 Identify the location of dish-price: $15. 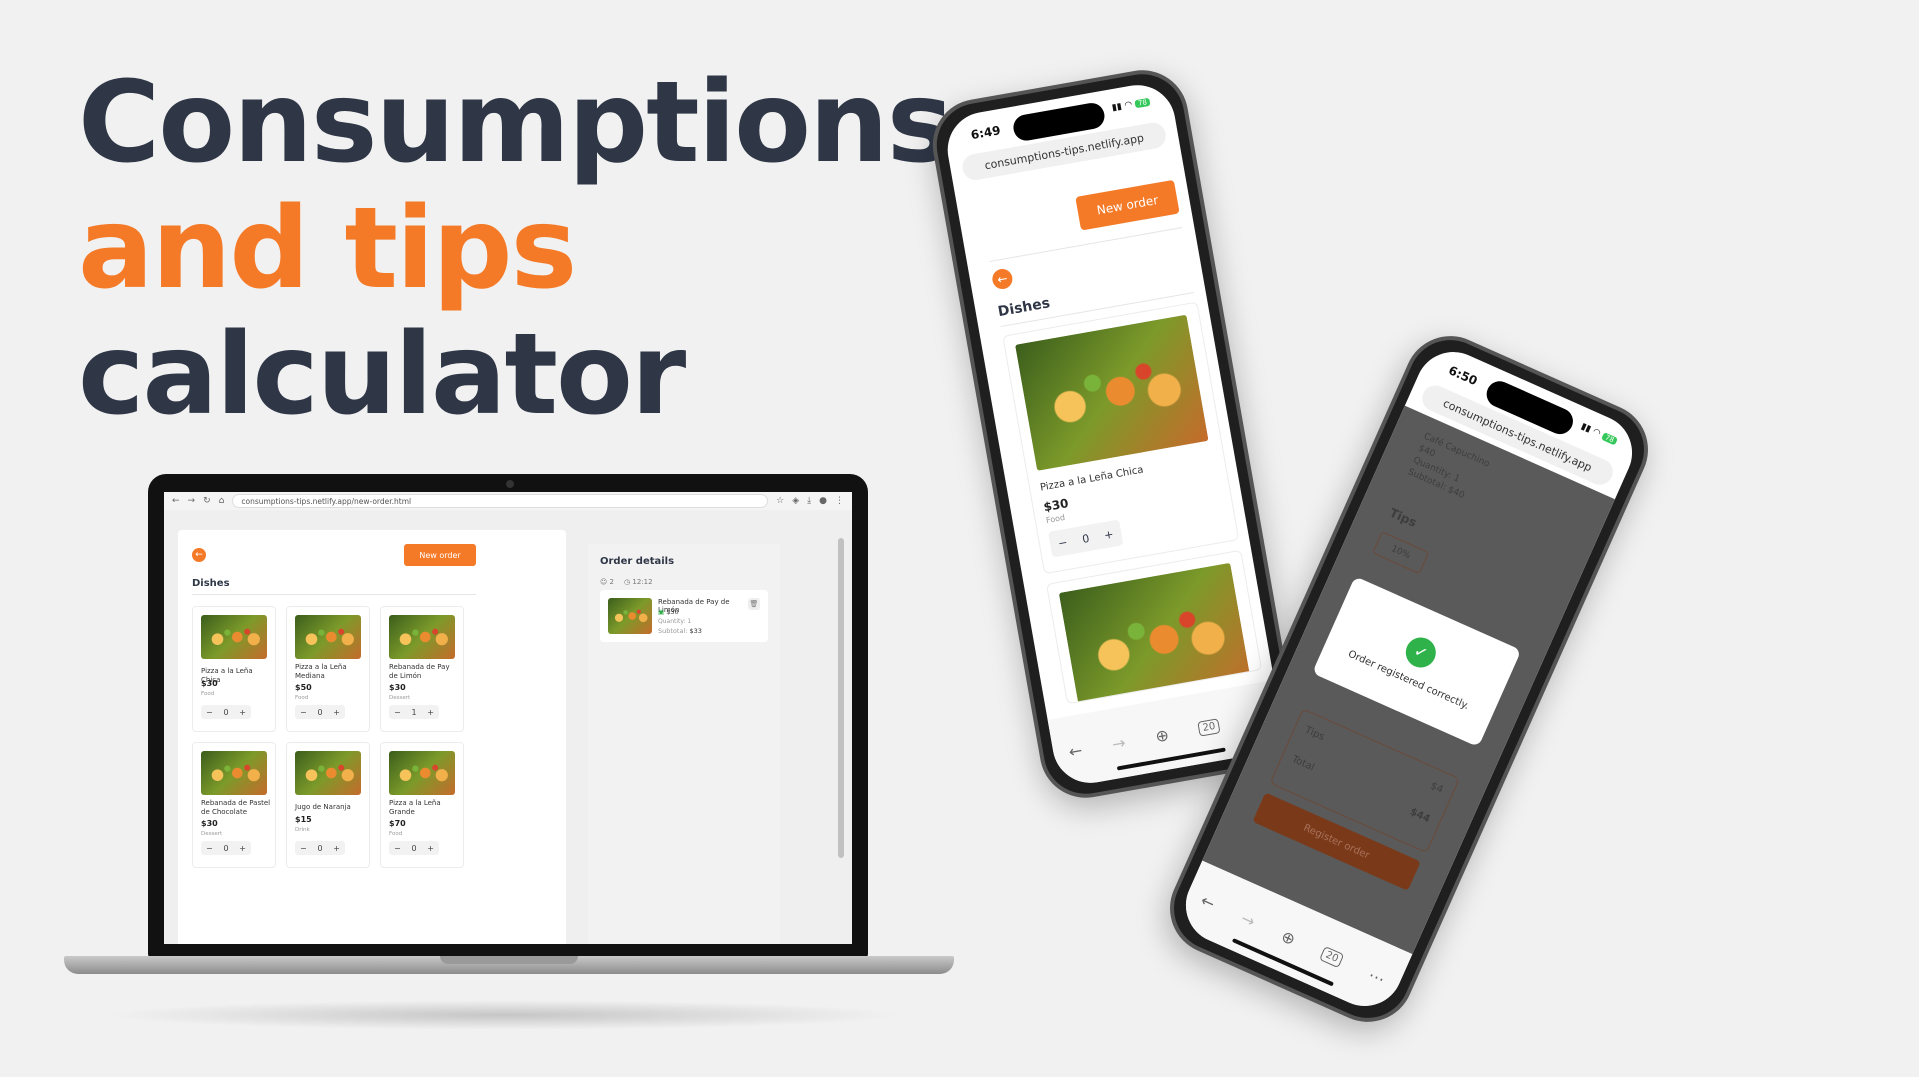
(303, 819).